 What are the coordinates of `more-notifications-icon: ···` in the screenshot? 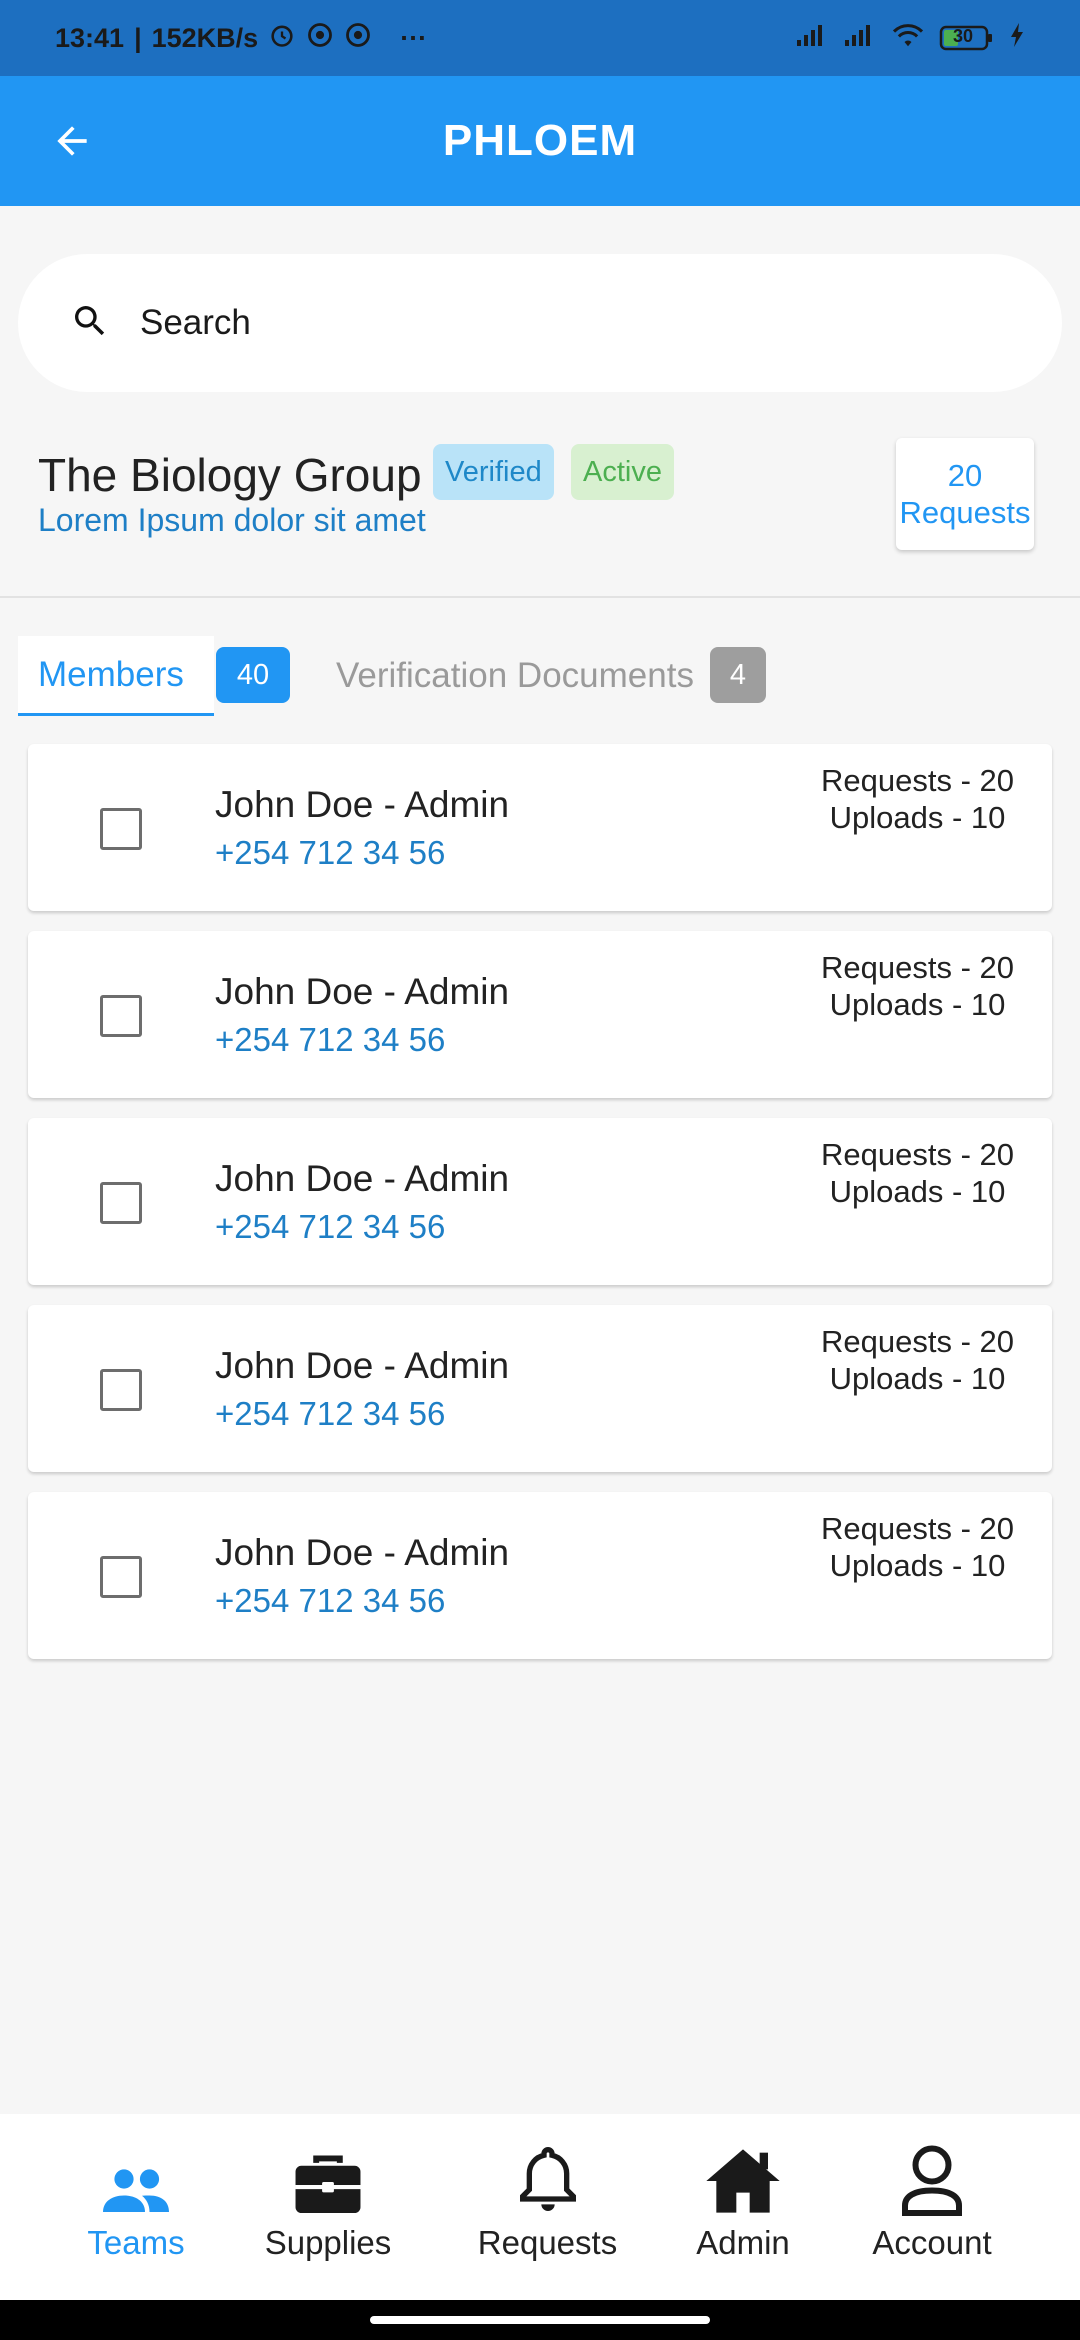 It's located at (414, 37).